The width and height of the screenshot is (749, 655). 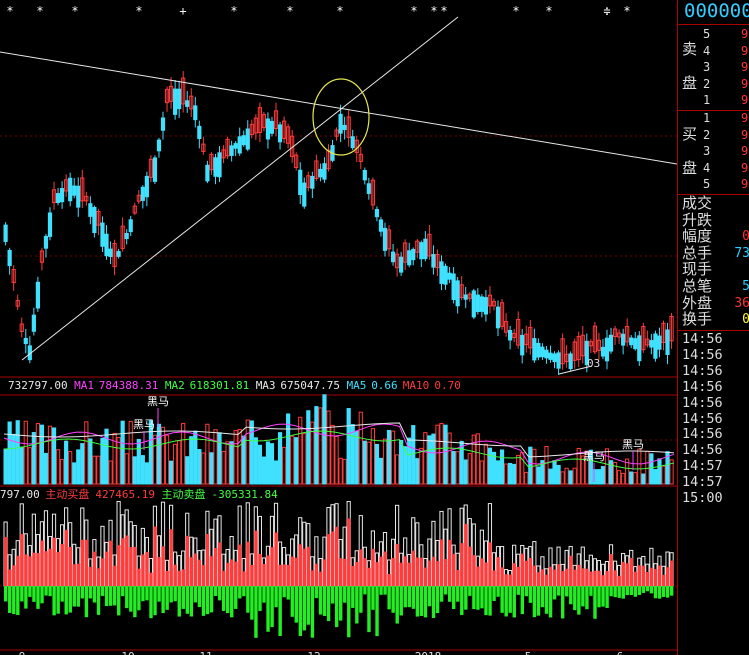 I want to click on marker-glyph: ≑, so click(x=606, y=11).